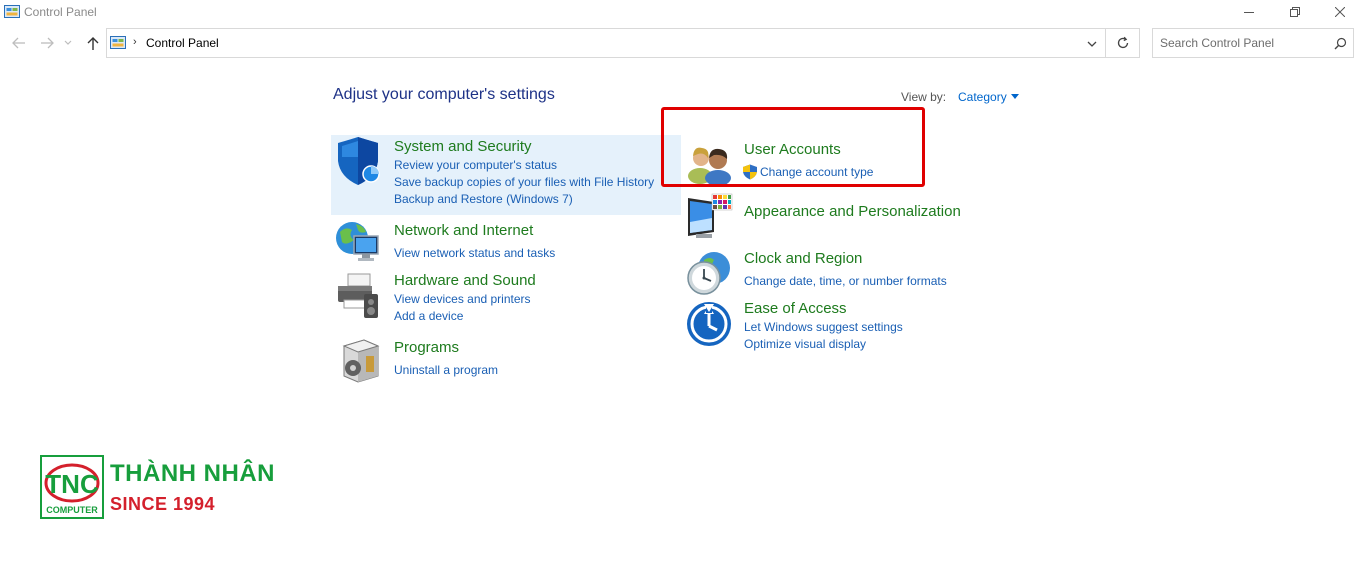  Describe the element at coordinates (465, 280) in the screenshot. I see `category-hardware-sound: Hardware and Sound` at that location.